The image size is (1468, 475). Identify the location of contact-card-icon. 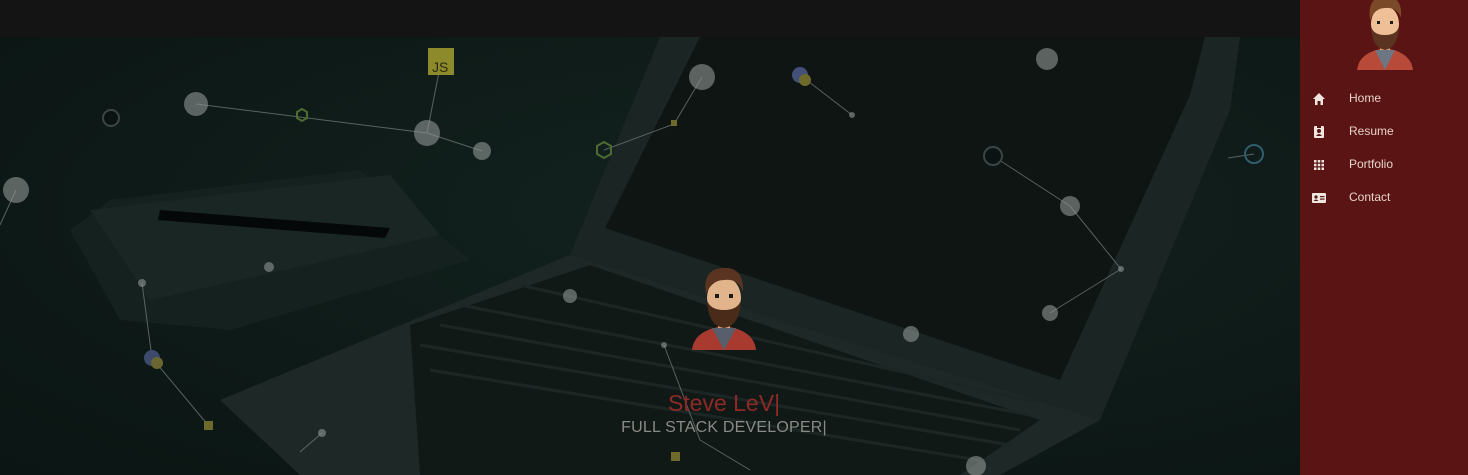
(1319, 198).